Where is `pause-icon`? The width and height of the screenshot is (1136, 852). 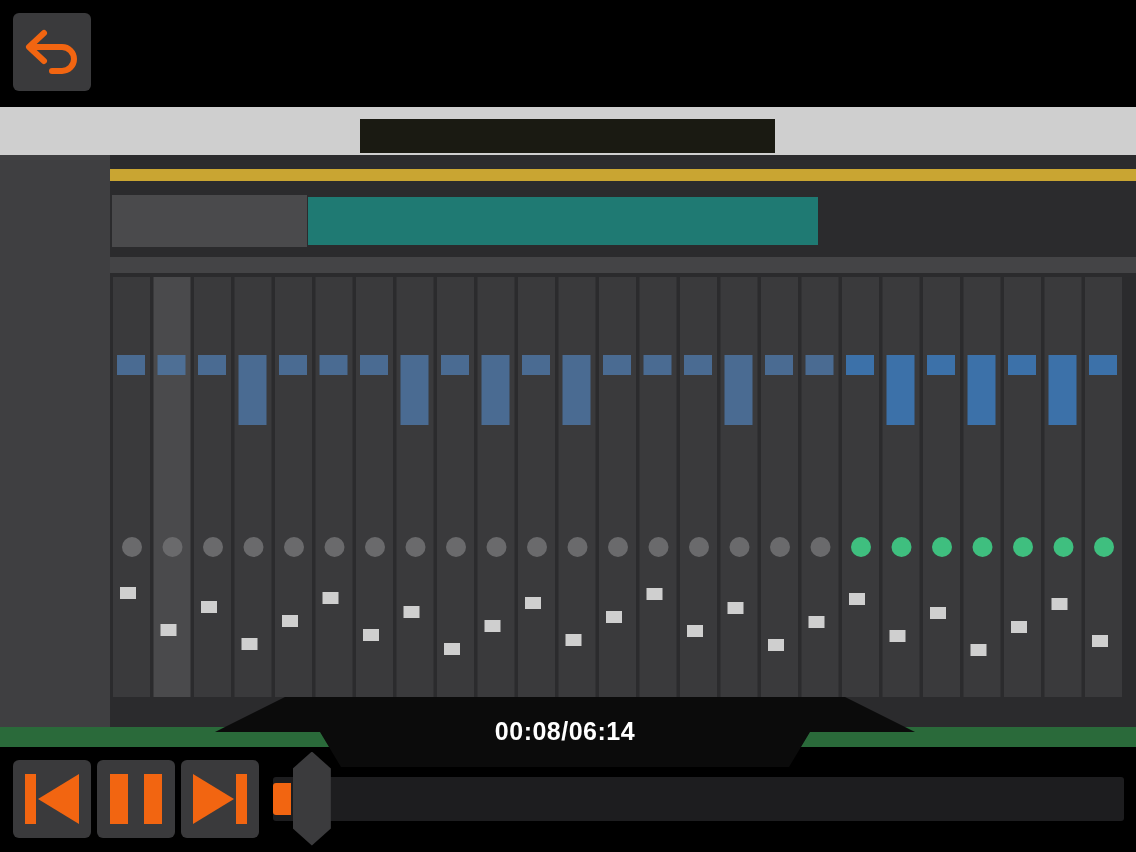
pause-icon is located at coordinates (136, 798).